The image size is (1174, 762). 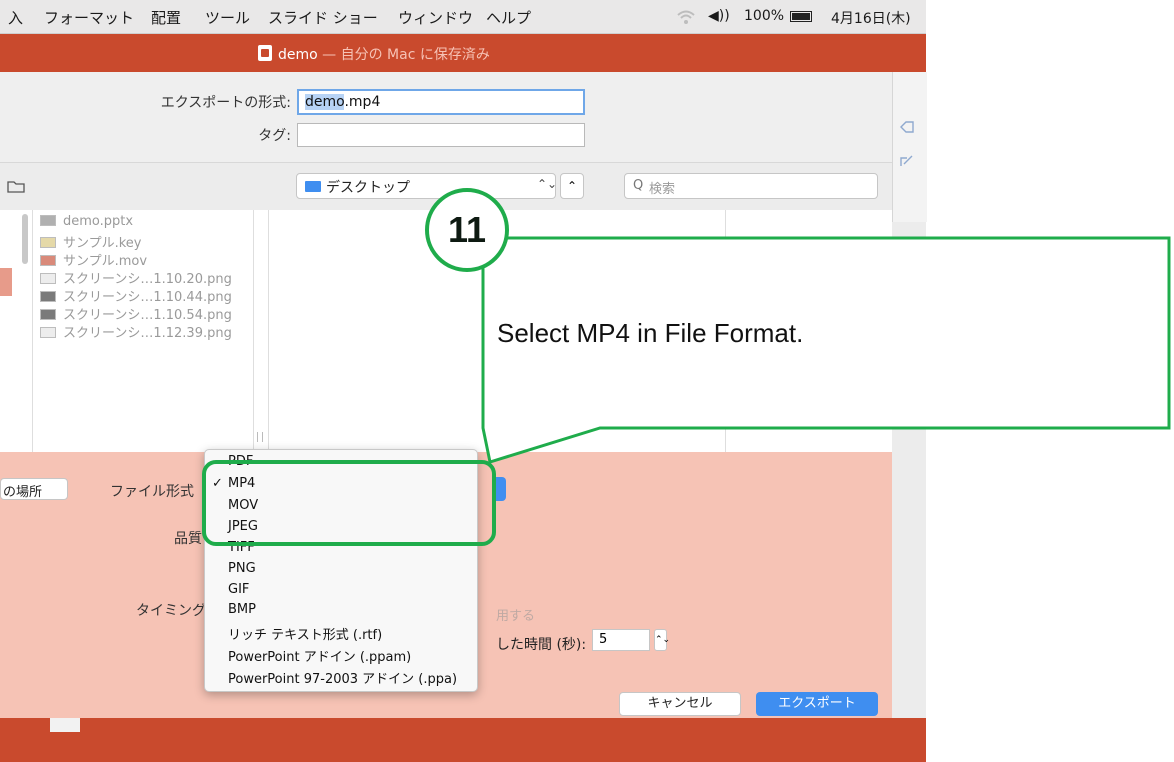 I want to click on highlight-box, so click(x=349, y=503).